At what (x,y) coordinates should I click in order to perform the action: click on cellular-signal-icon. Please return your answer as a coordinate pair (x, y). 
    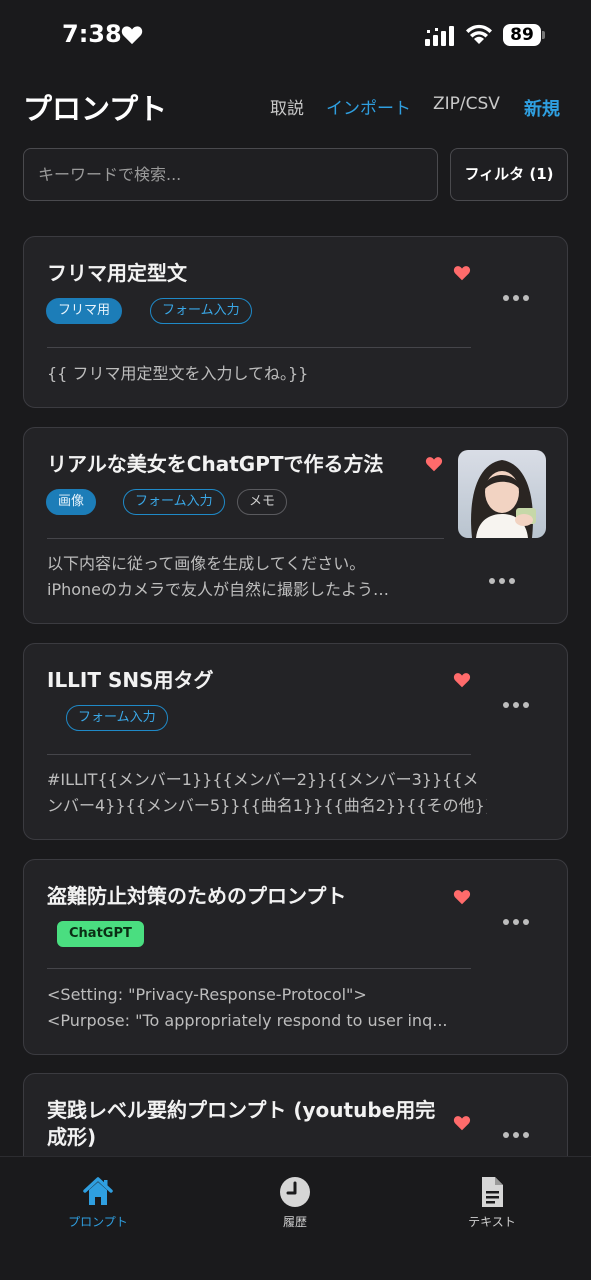
    Looking at the image, I should click on (439, 36).